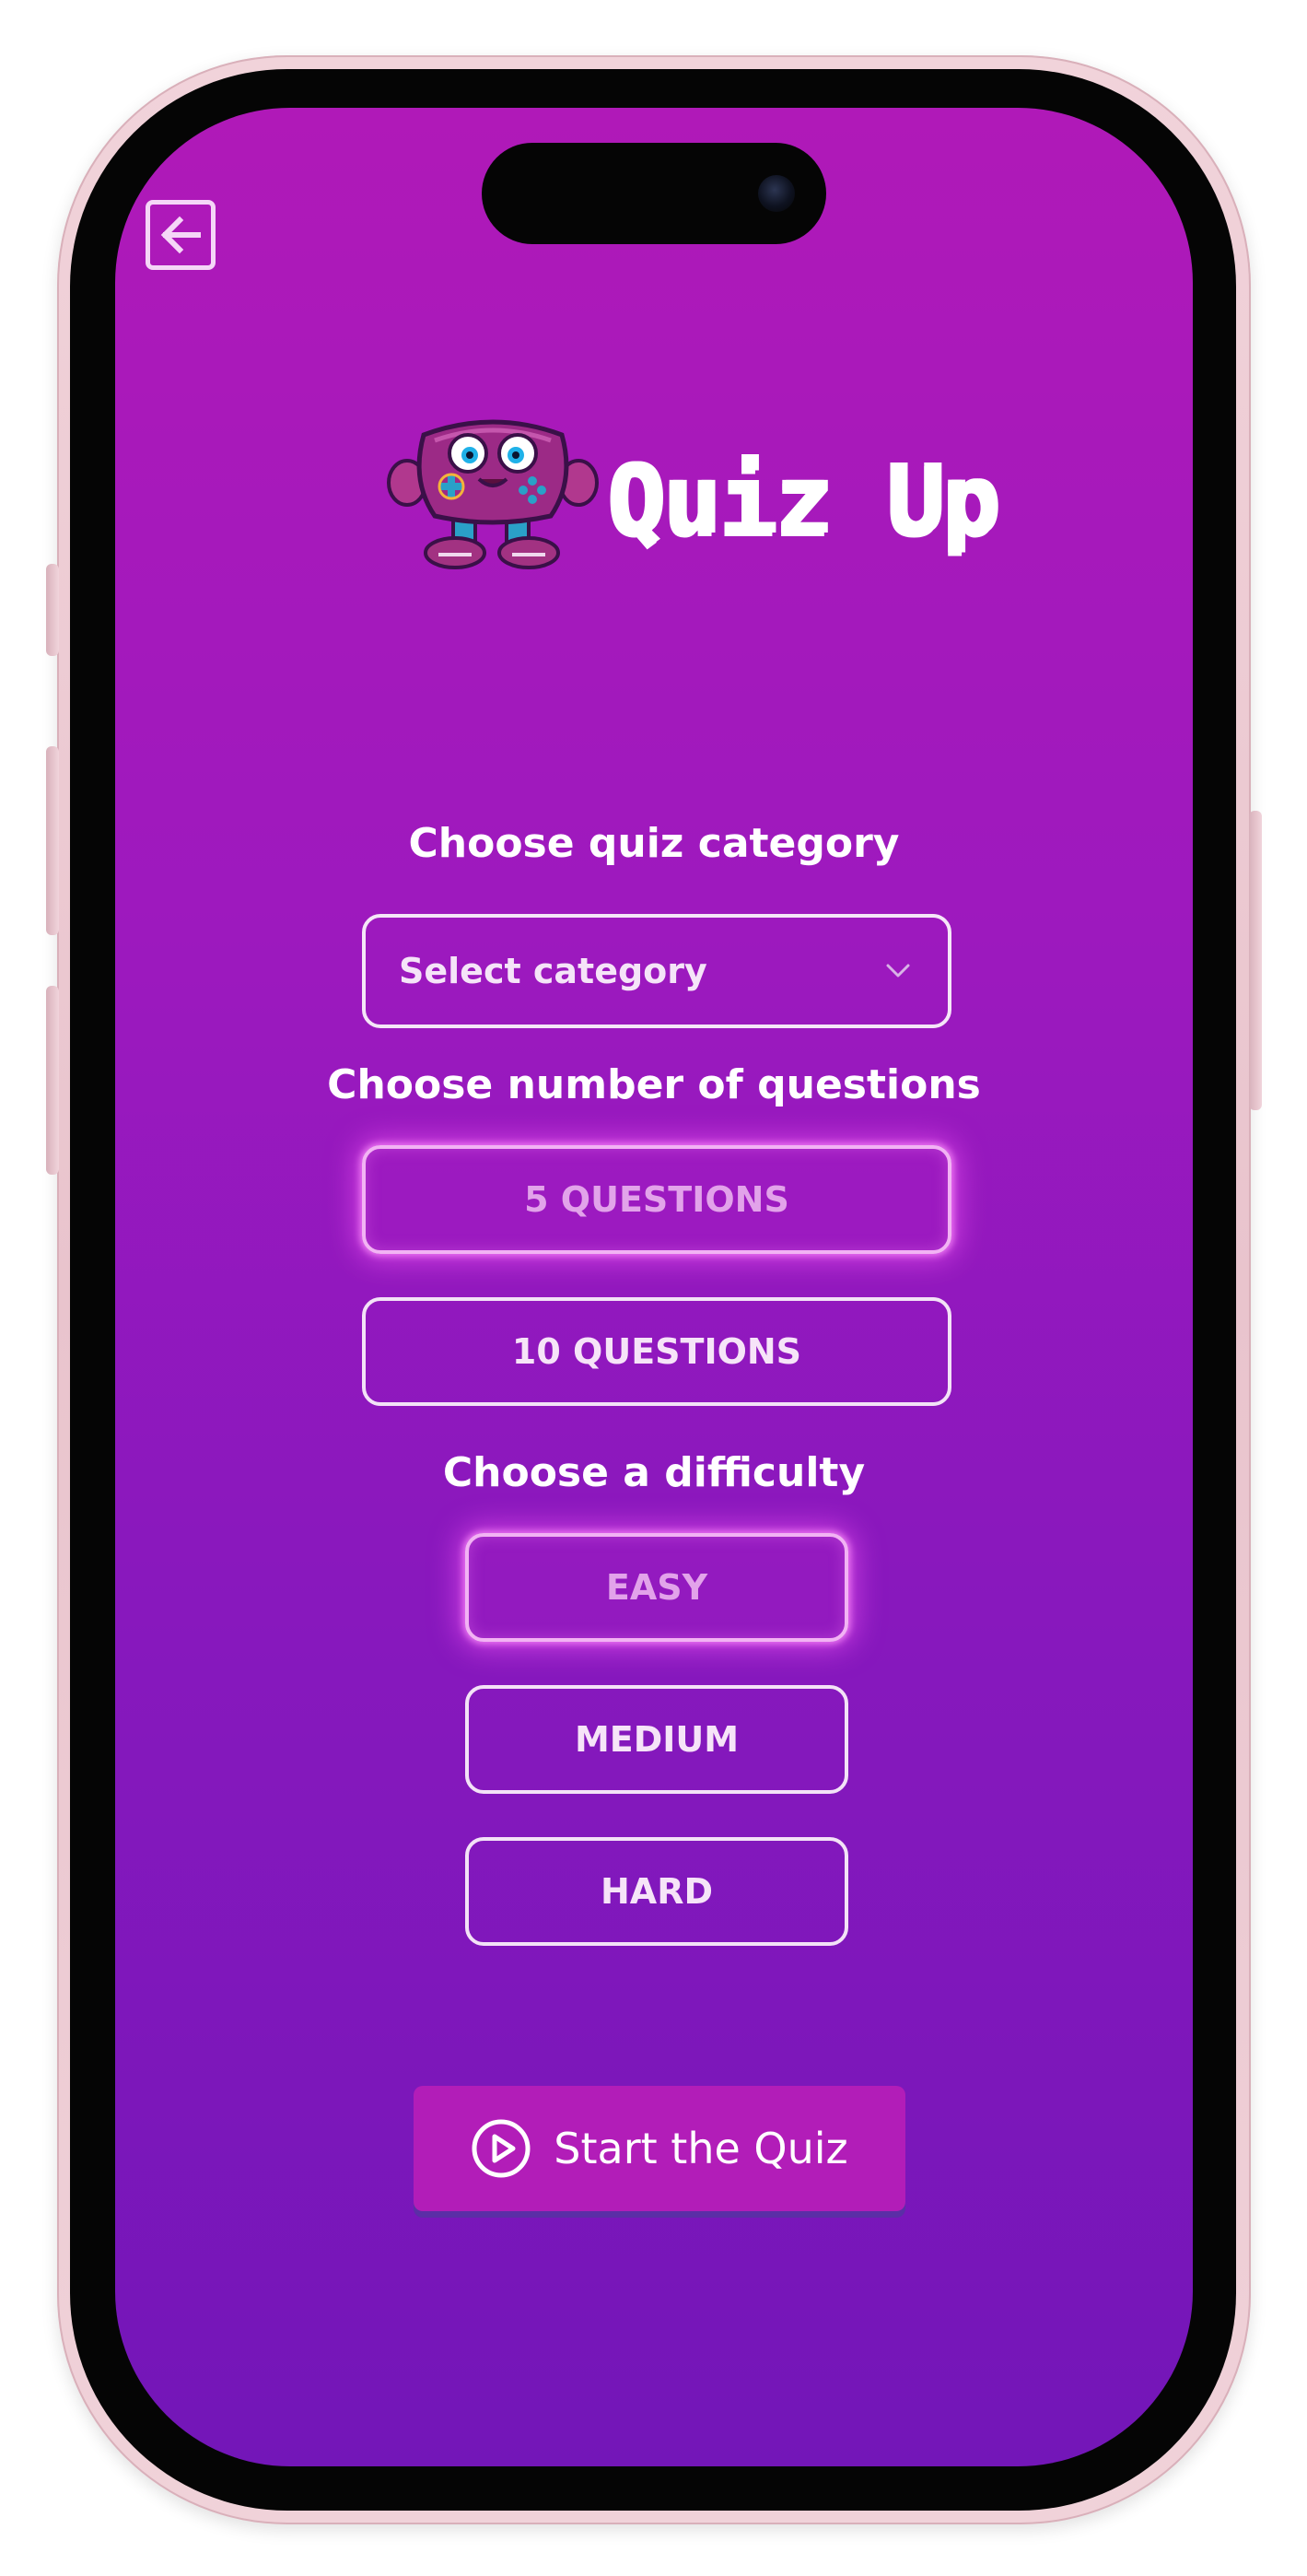  What do you see at coordinates (657, 1587) in the screenshot?
I see `difficulty-option-easy: EASY` at bounding box center [657, 1587].